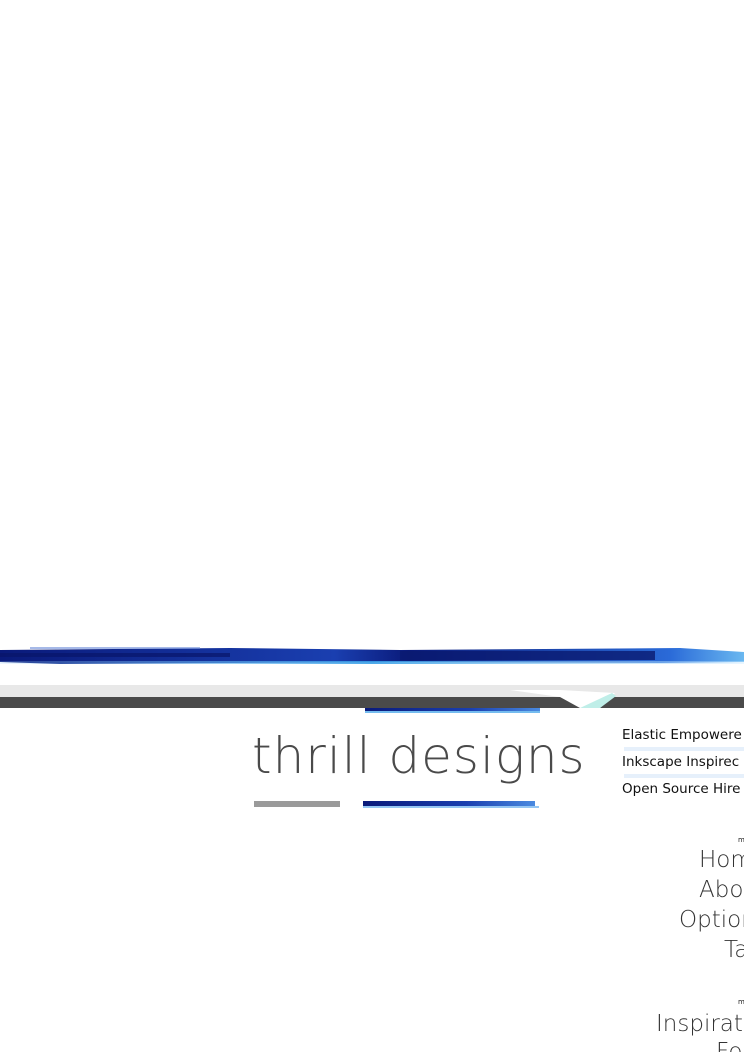 The width and height of the screenshot is (744, 1052). I want to click on header-accent-bar, so click(452, 710).